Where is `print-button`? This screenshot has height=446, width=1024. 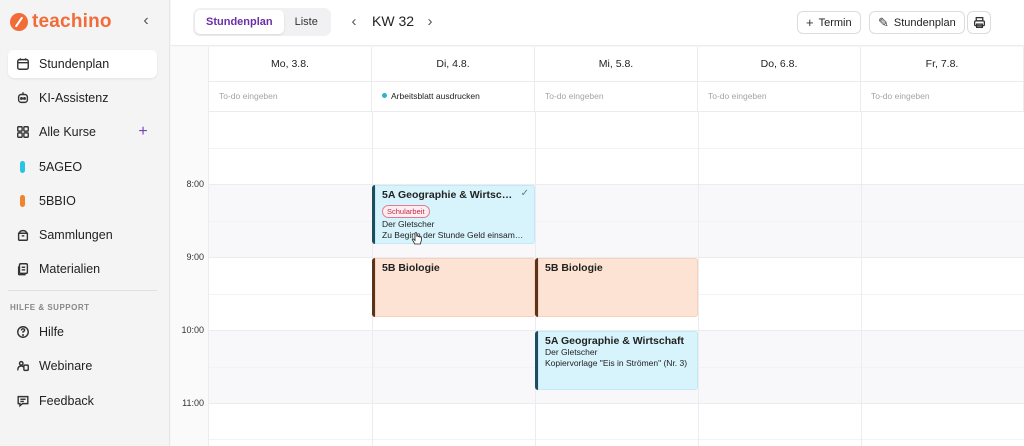 print-button is located at coordinates (979, 22).